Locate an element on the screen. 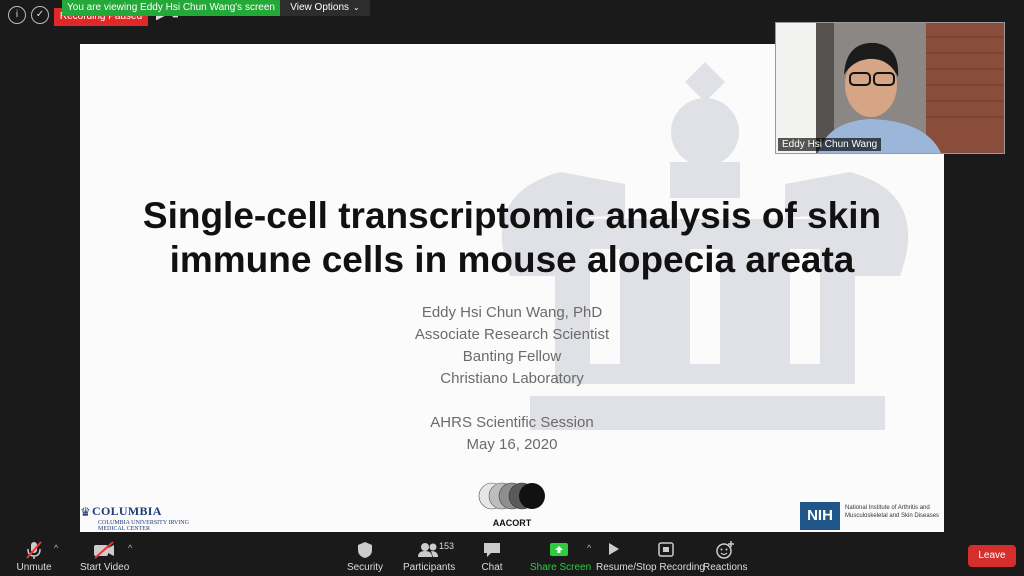 This screenshot has height=576, width=1024. share-screen-label: Share Screen is located at coordinates (561, 567).